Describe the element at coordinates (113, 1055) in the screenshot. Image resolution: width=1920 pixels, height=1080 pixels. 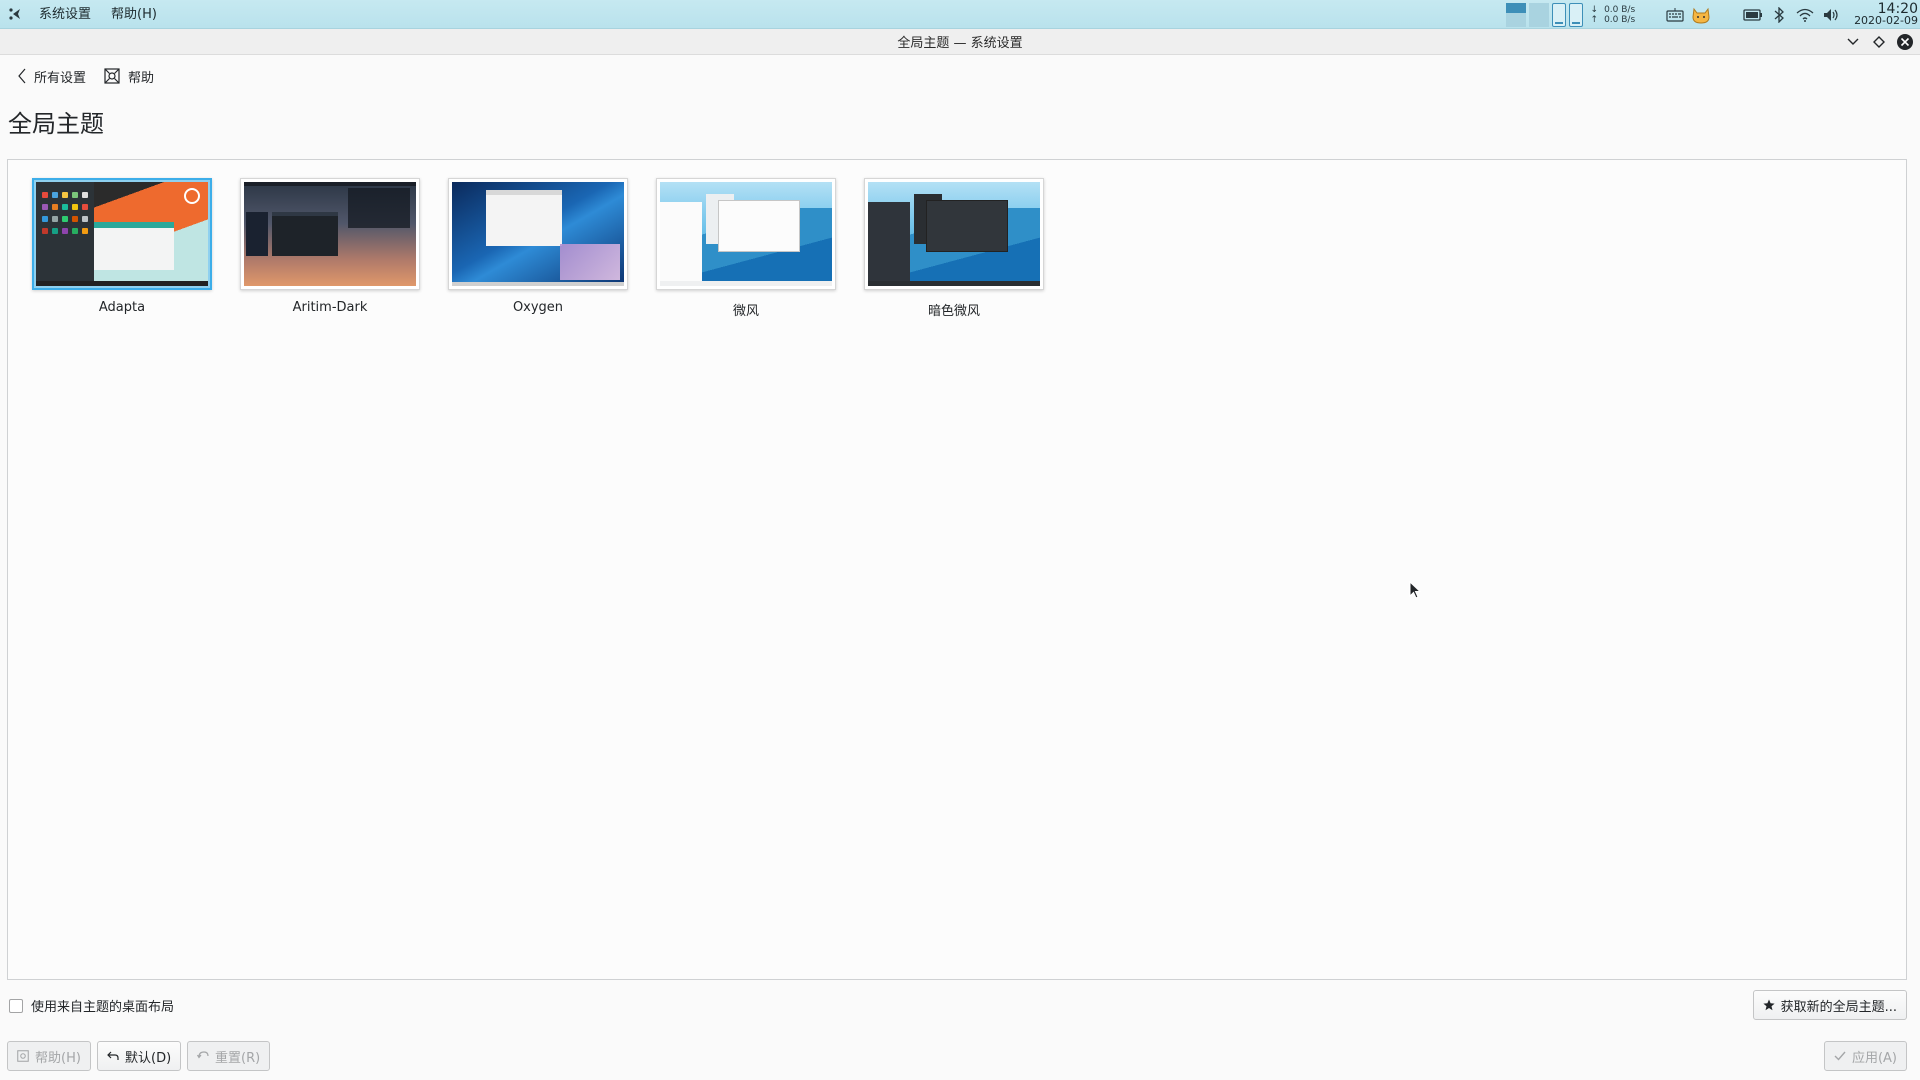
I see `undo-arrow-icon` at that location.